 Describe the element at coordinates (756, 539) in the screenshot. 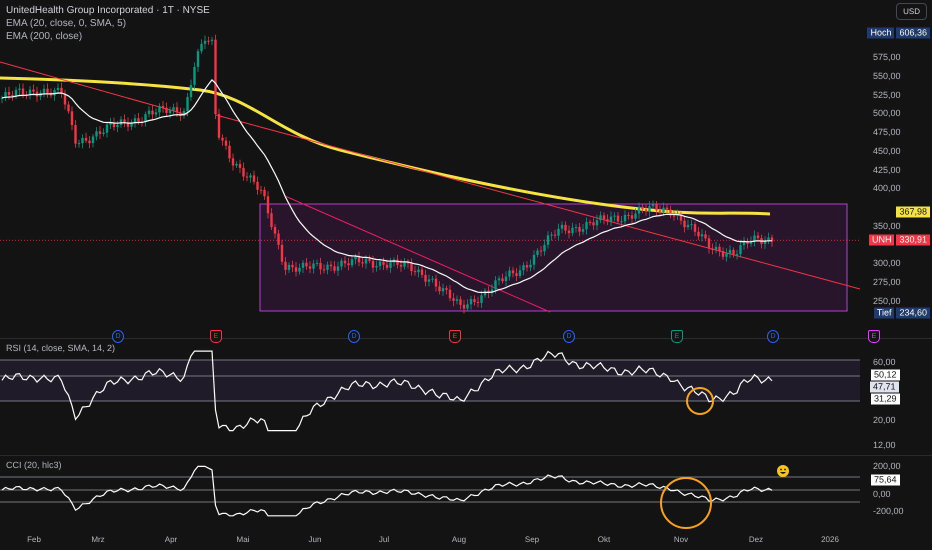

I see `time-axis-label: Dez` at that location.